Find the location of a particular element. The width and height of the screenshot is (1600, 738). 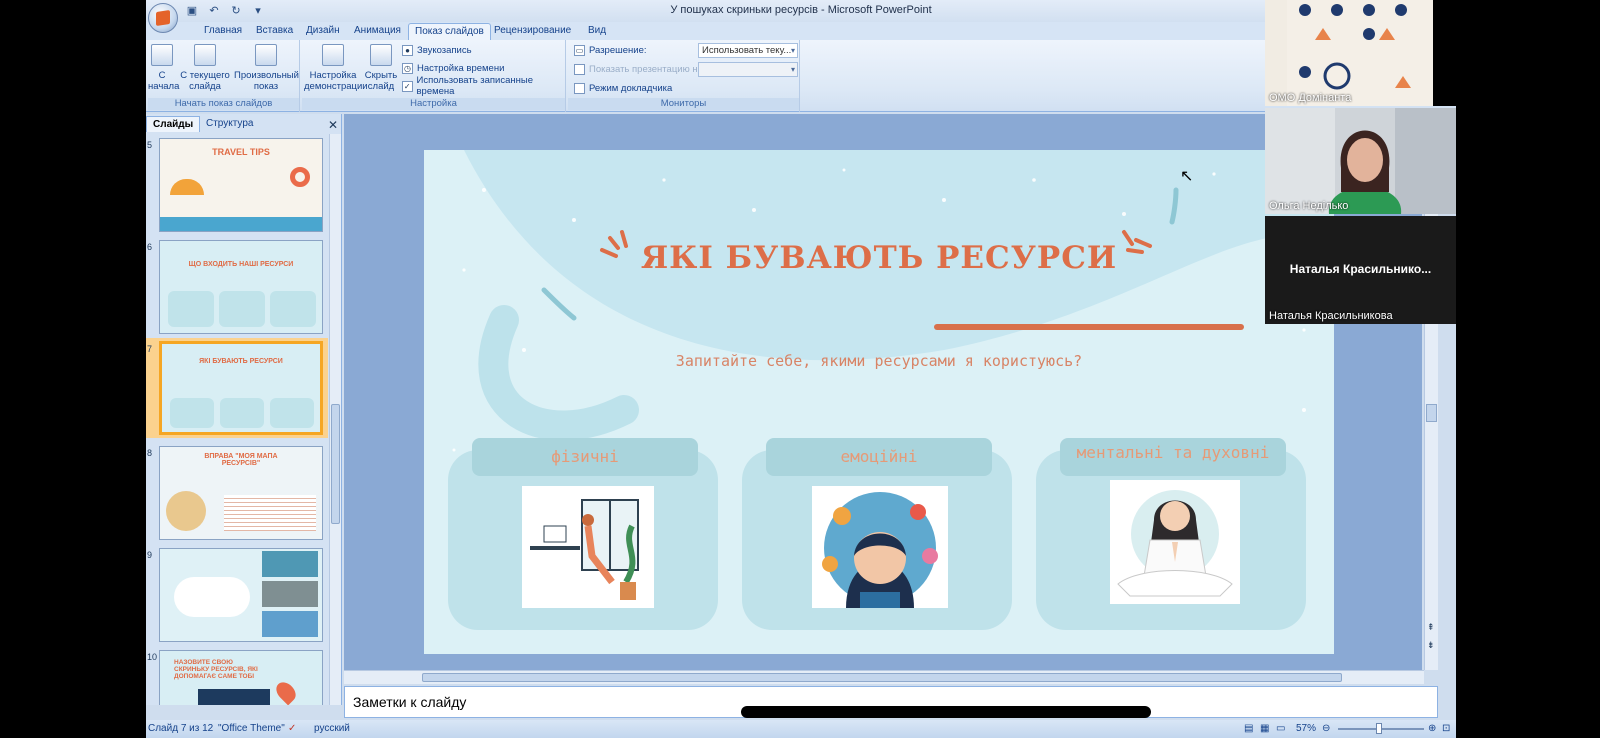

umbrella-icon is located at coordinates (187, 187).